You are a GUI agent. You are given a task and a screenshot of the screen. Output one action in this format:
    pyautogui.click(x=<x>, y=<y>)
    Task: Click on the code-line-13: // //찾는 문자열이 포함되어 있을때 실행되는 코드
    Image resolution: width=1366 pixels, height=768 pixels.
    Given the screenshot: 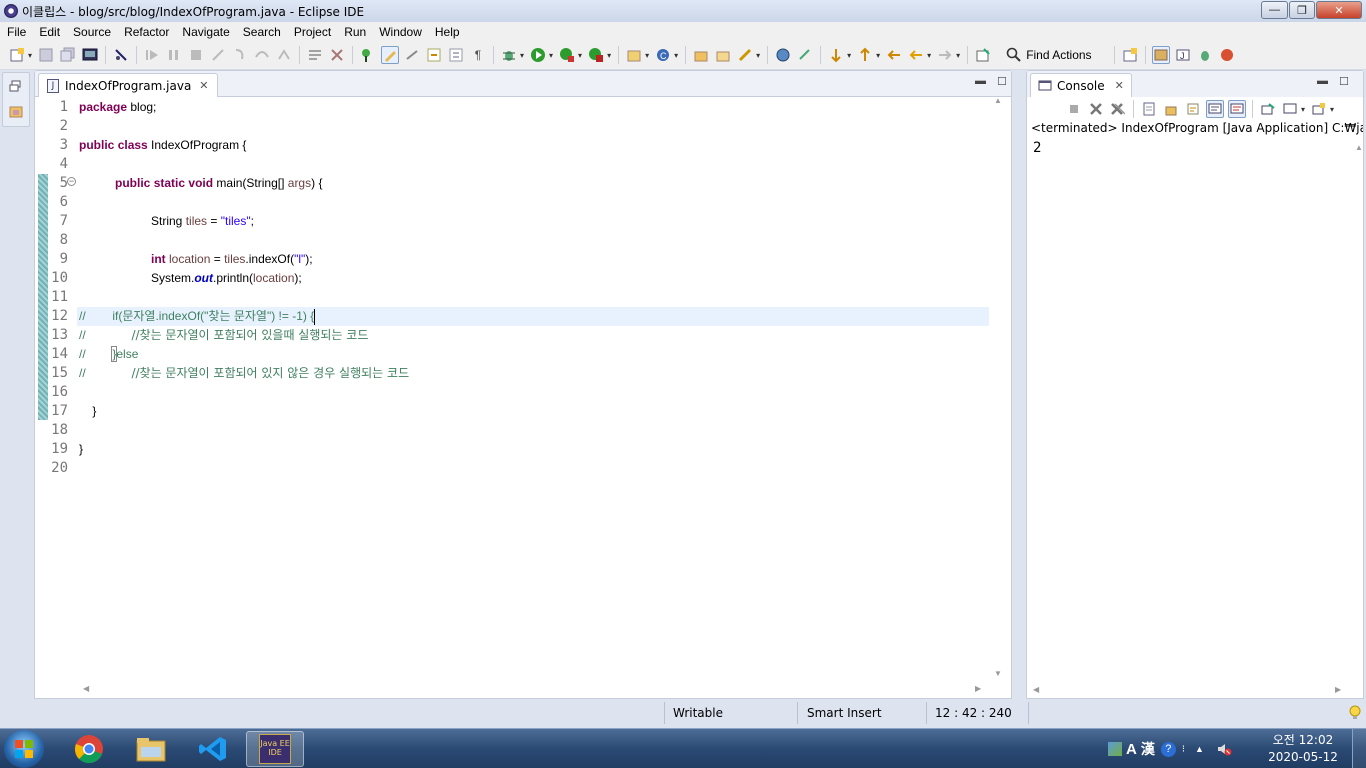 What is the action you would take?
    pyautogui.click(x=223, y=335)
    